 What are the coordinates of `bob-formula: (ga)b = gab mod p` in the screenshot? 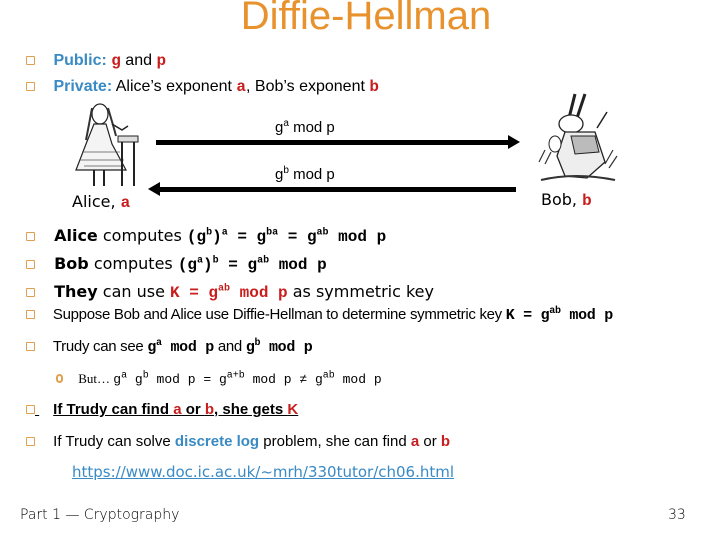 It's located at (252, 264).